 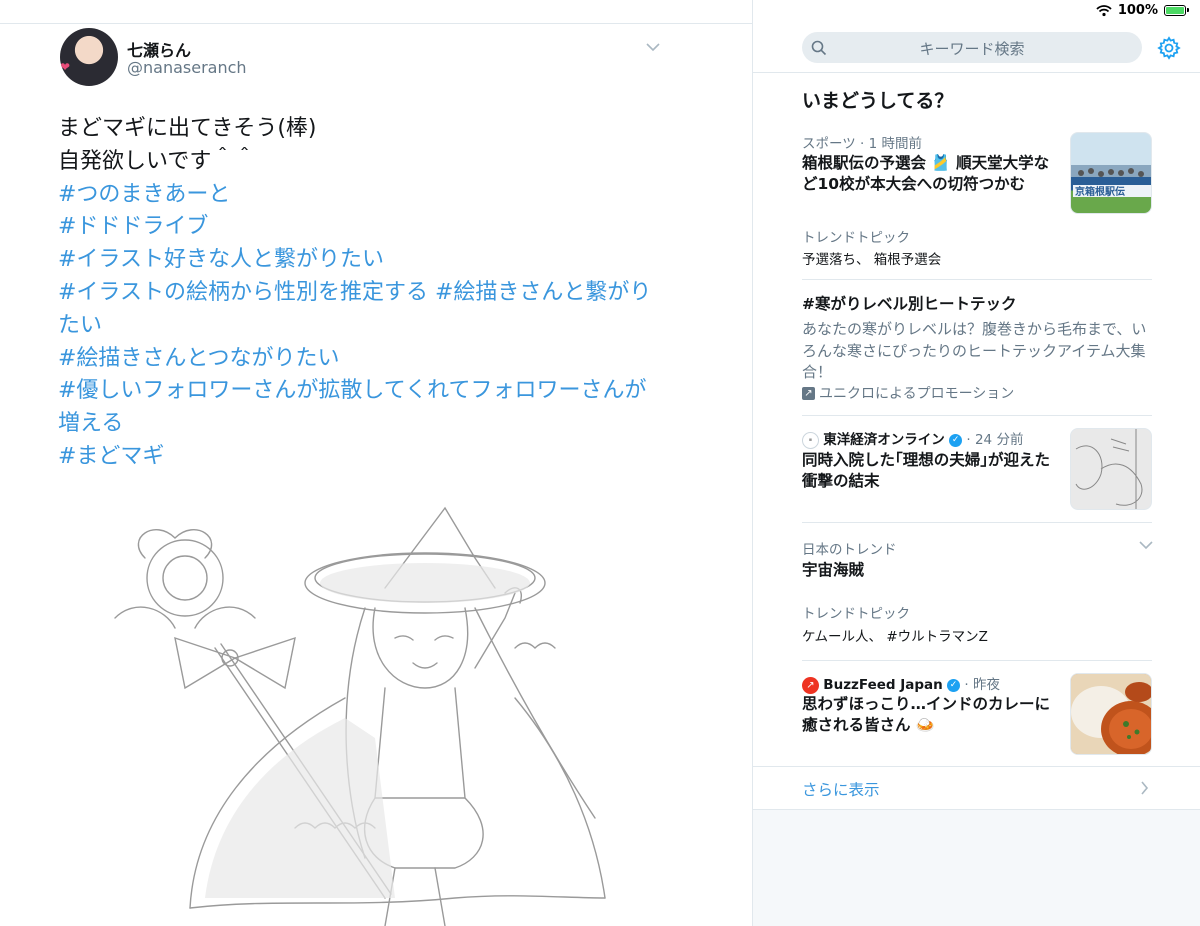 I want to click on news-source-row: ↗ BuzzFeed Japan ✓ · 昨夜, so click(x=901, y=683).